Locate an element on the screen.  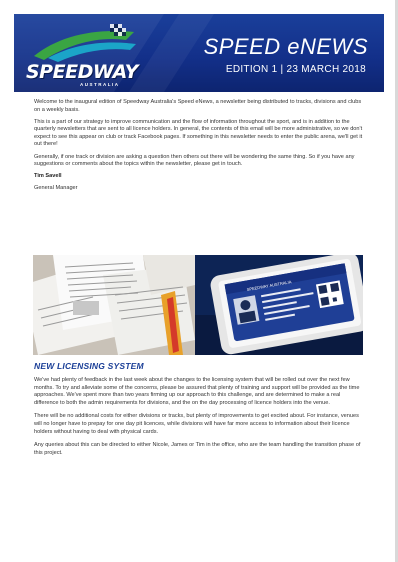
article-title: NEW LICENSING SYSTEM is located at coordinates (89, 366).